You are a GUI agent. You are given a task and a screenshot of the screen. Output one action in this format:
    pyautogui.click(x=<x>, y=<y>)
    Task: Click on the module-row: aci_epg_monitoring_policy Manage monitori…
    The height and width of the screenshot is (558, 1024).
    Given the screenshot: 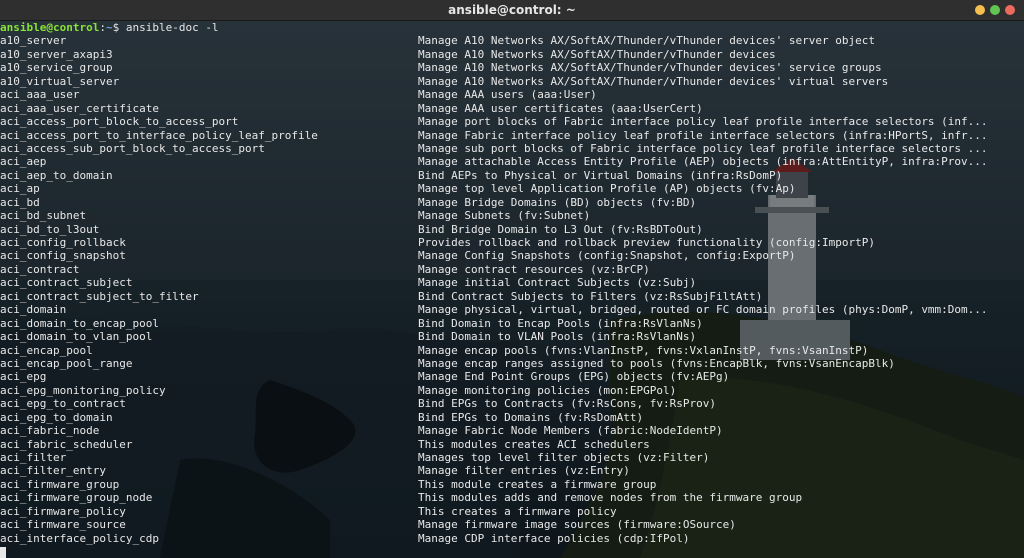 What is the action you would take?
    pyautogui.click(x=512, y=390)
    